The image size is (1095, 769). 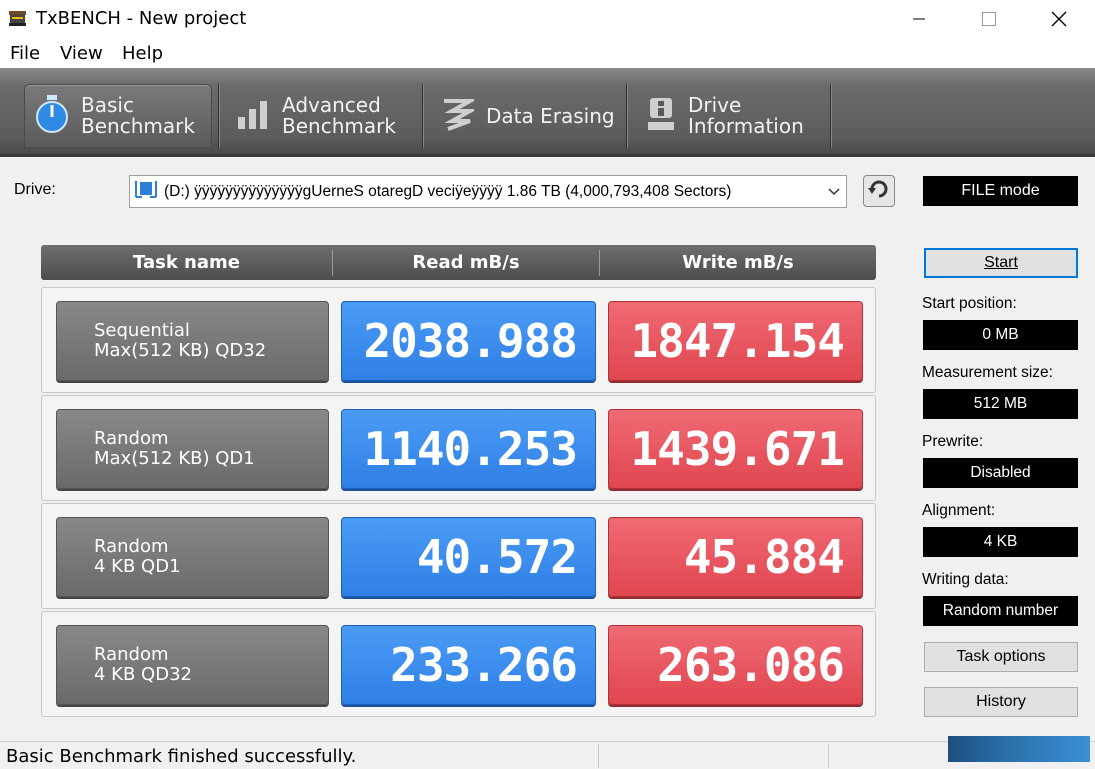 What do you see at coordinates (192, 341) in the screenshot?
I see `task-button: Sequential Max(512 KB) QD32` at bounding box center [192, 341].